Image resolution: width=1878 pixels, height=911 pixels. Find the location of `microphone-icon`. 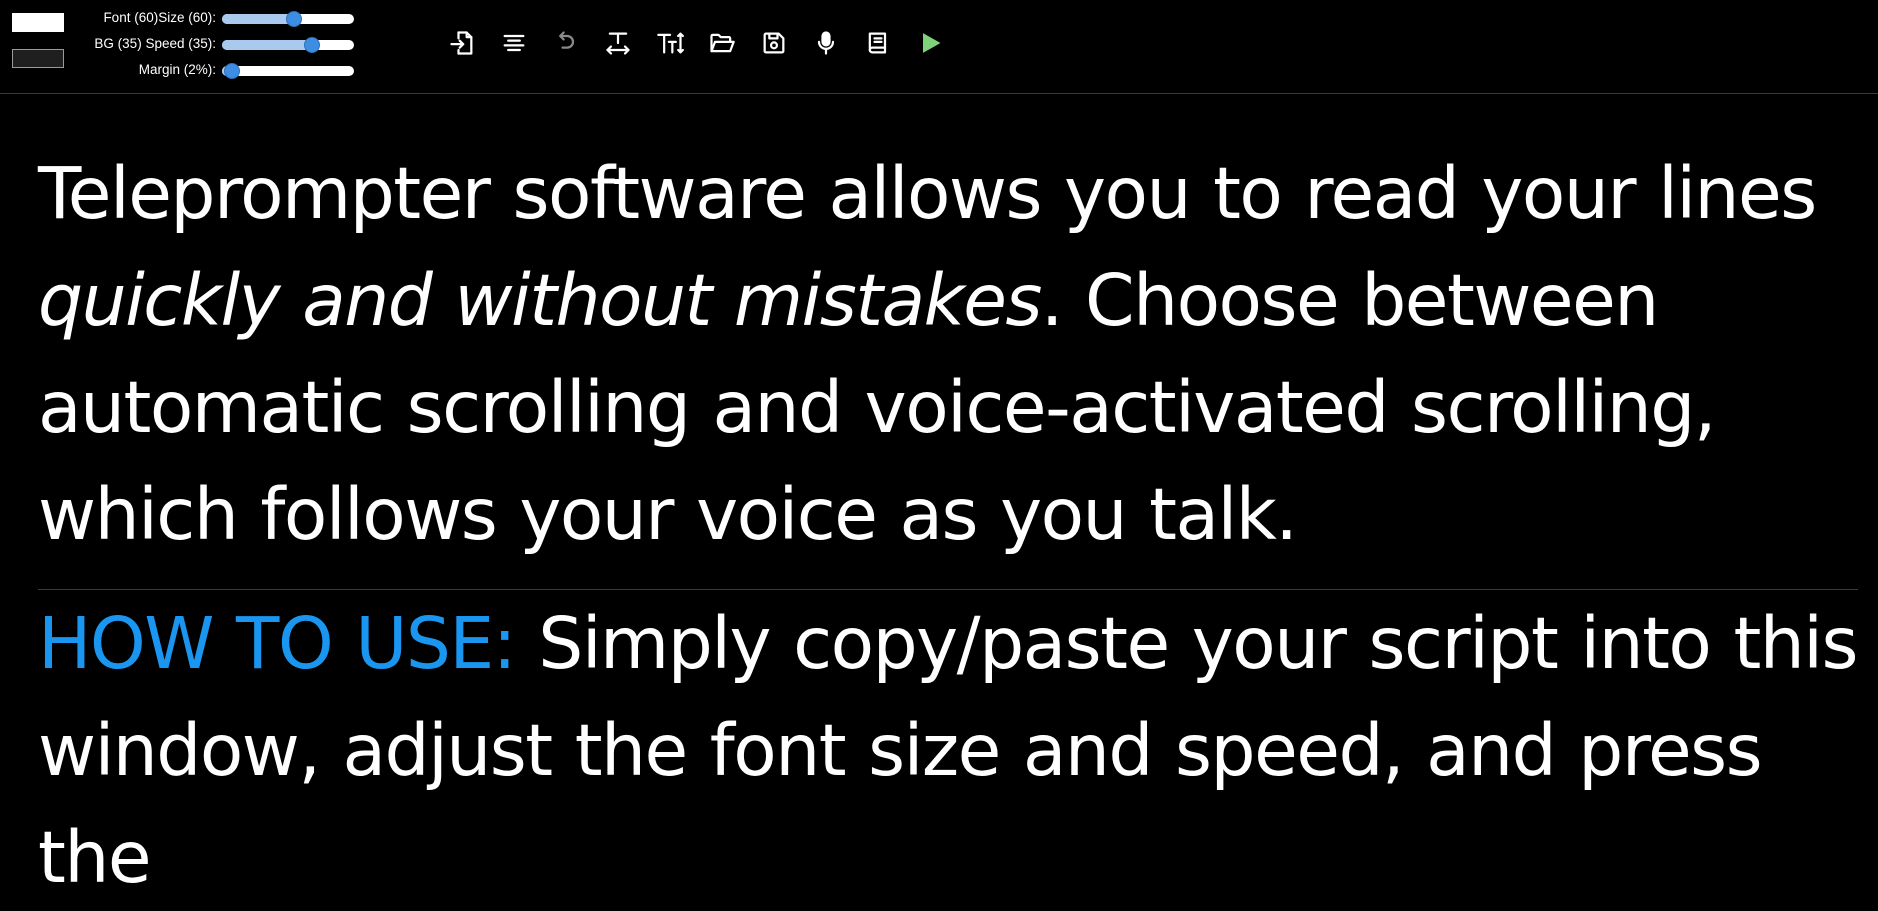

microphone-icon is located at coordinates (826, 43).